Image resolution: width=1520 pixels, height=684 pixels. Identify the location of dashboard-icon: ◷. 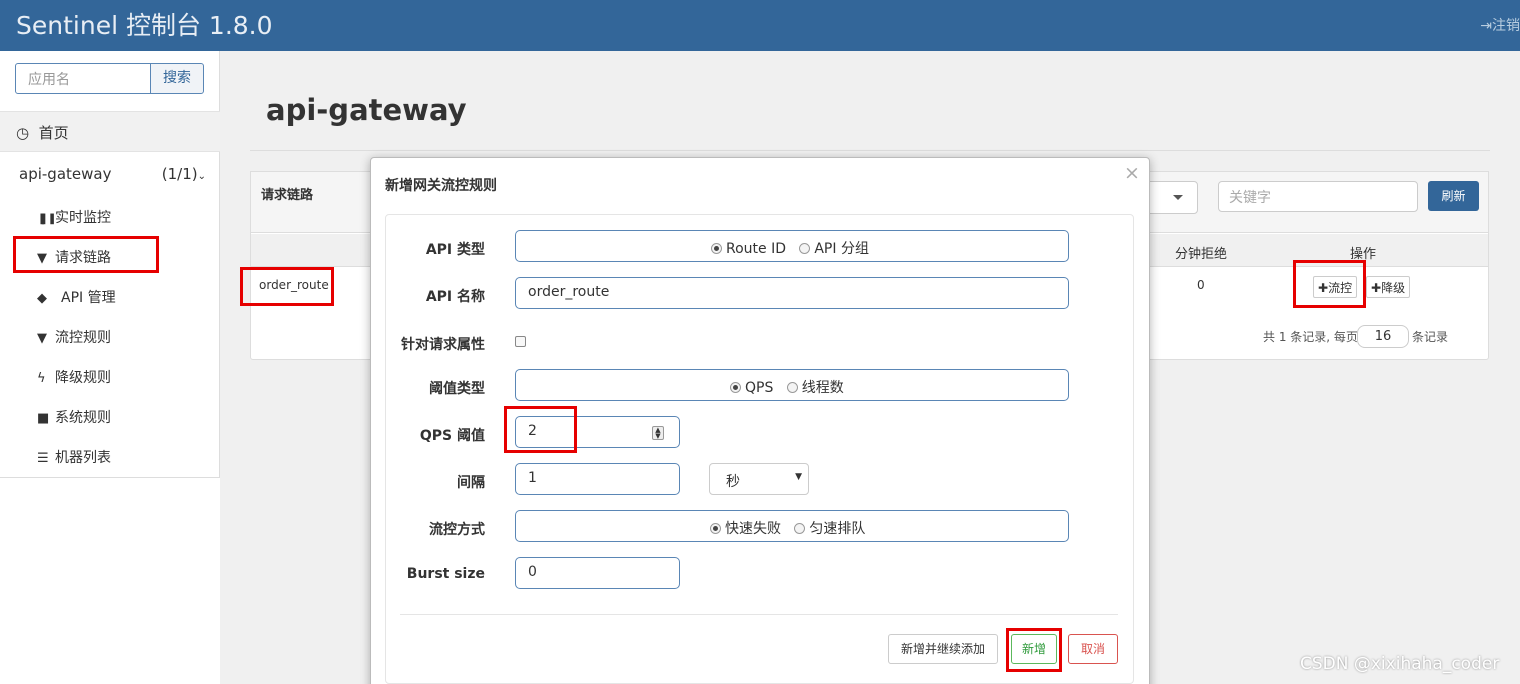
(23, 133).